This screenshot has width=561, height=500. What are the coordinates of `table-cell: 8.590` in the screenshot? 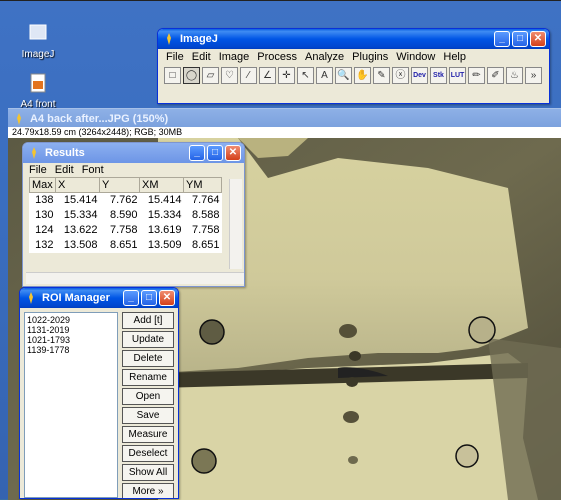 It's located at (123, 215).